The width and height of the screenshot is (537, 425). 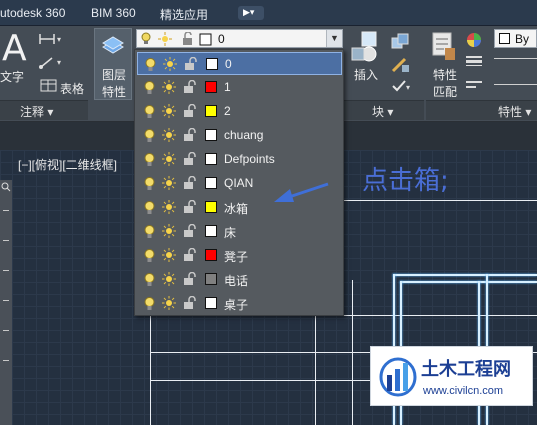 What do you see at coordinates (184, 14) in the screenshot?
I see `menu-featured-apps: 精选应用` at bounding box center [184, 14].